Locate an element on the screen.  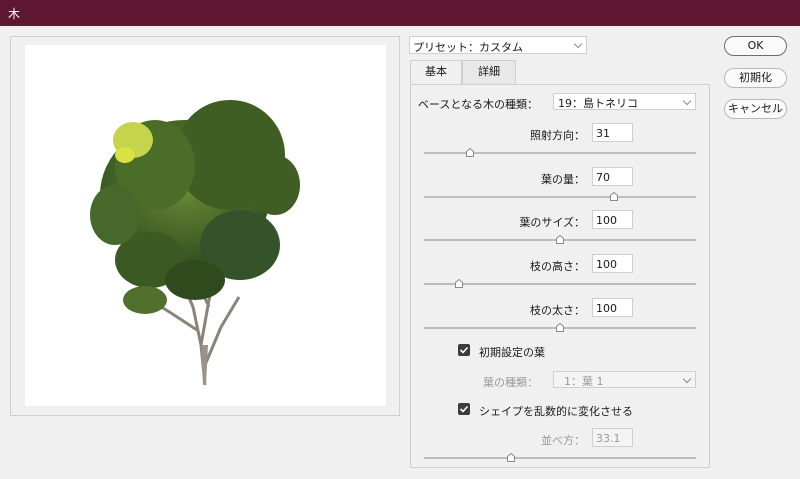
leaf-size-slider is located at coordinates (560, 240).